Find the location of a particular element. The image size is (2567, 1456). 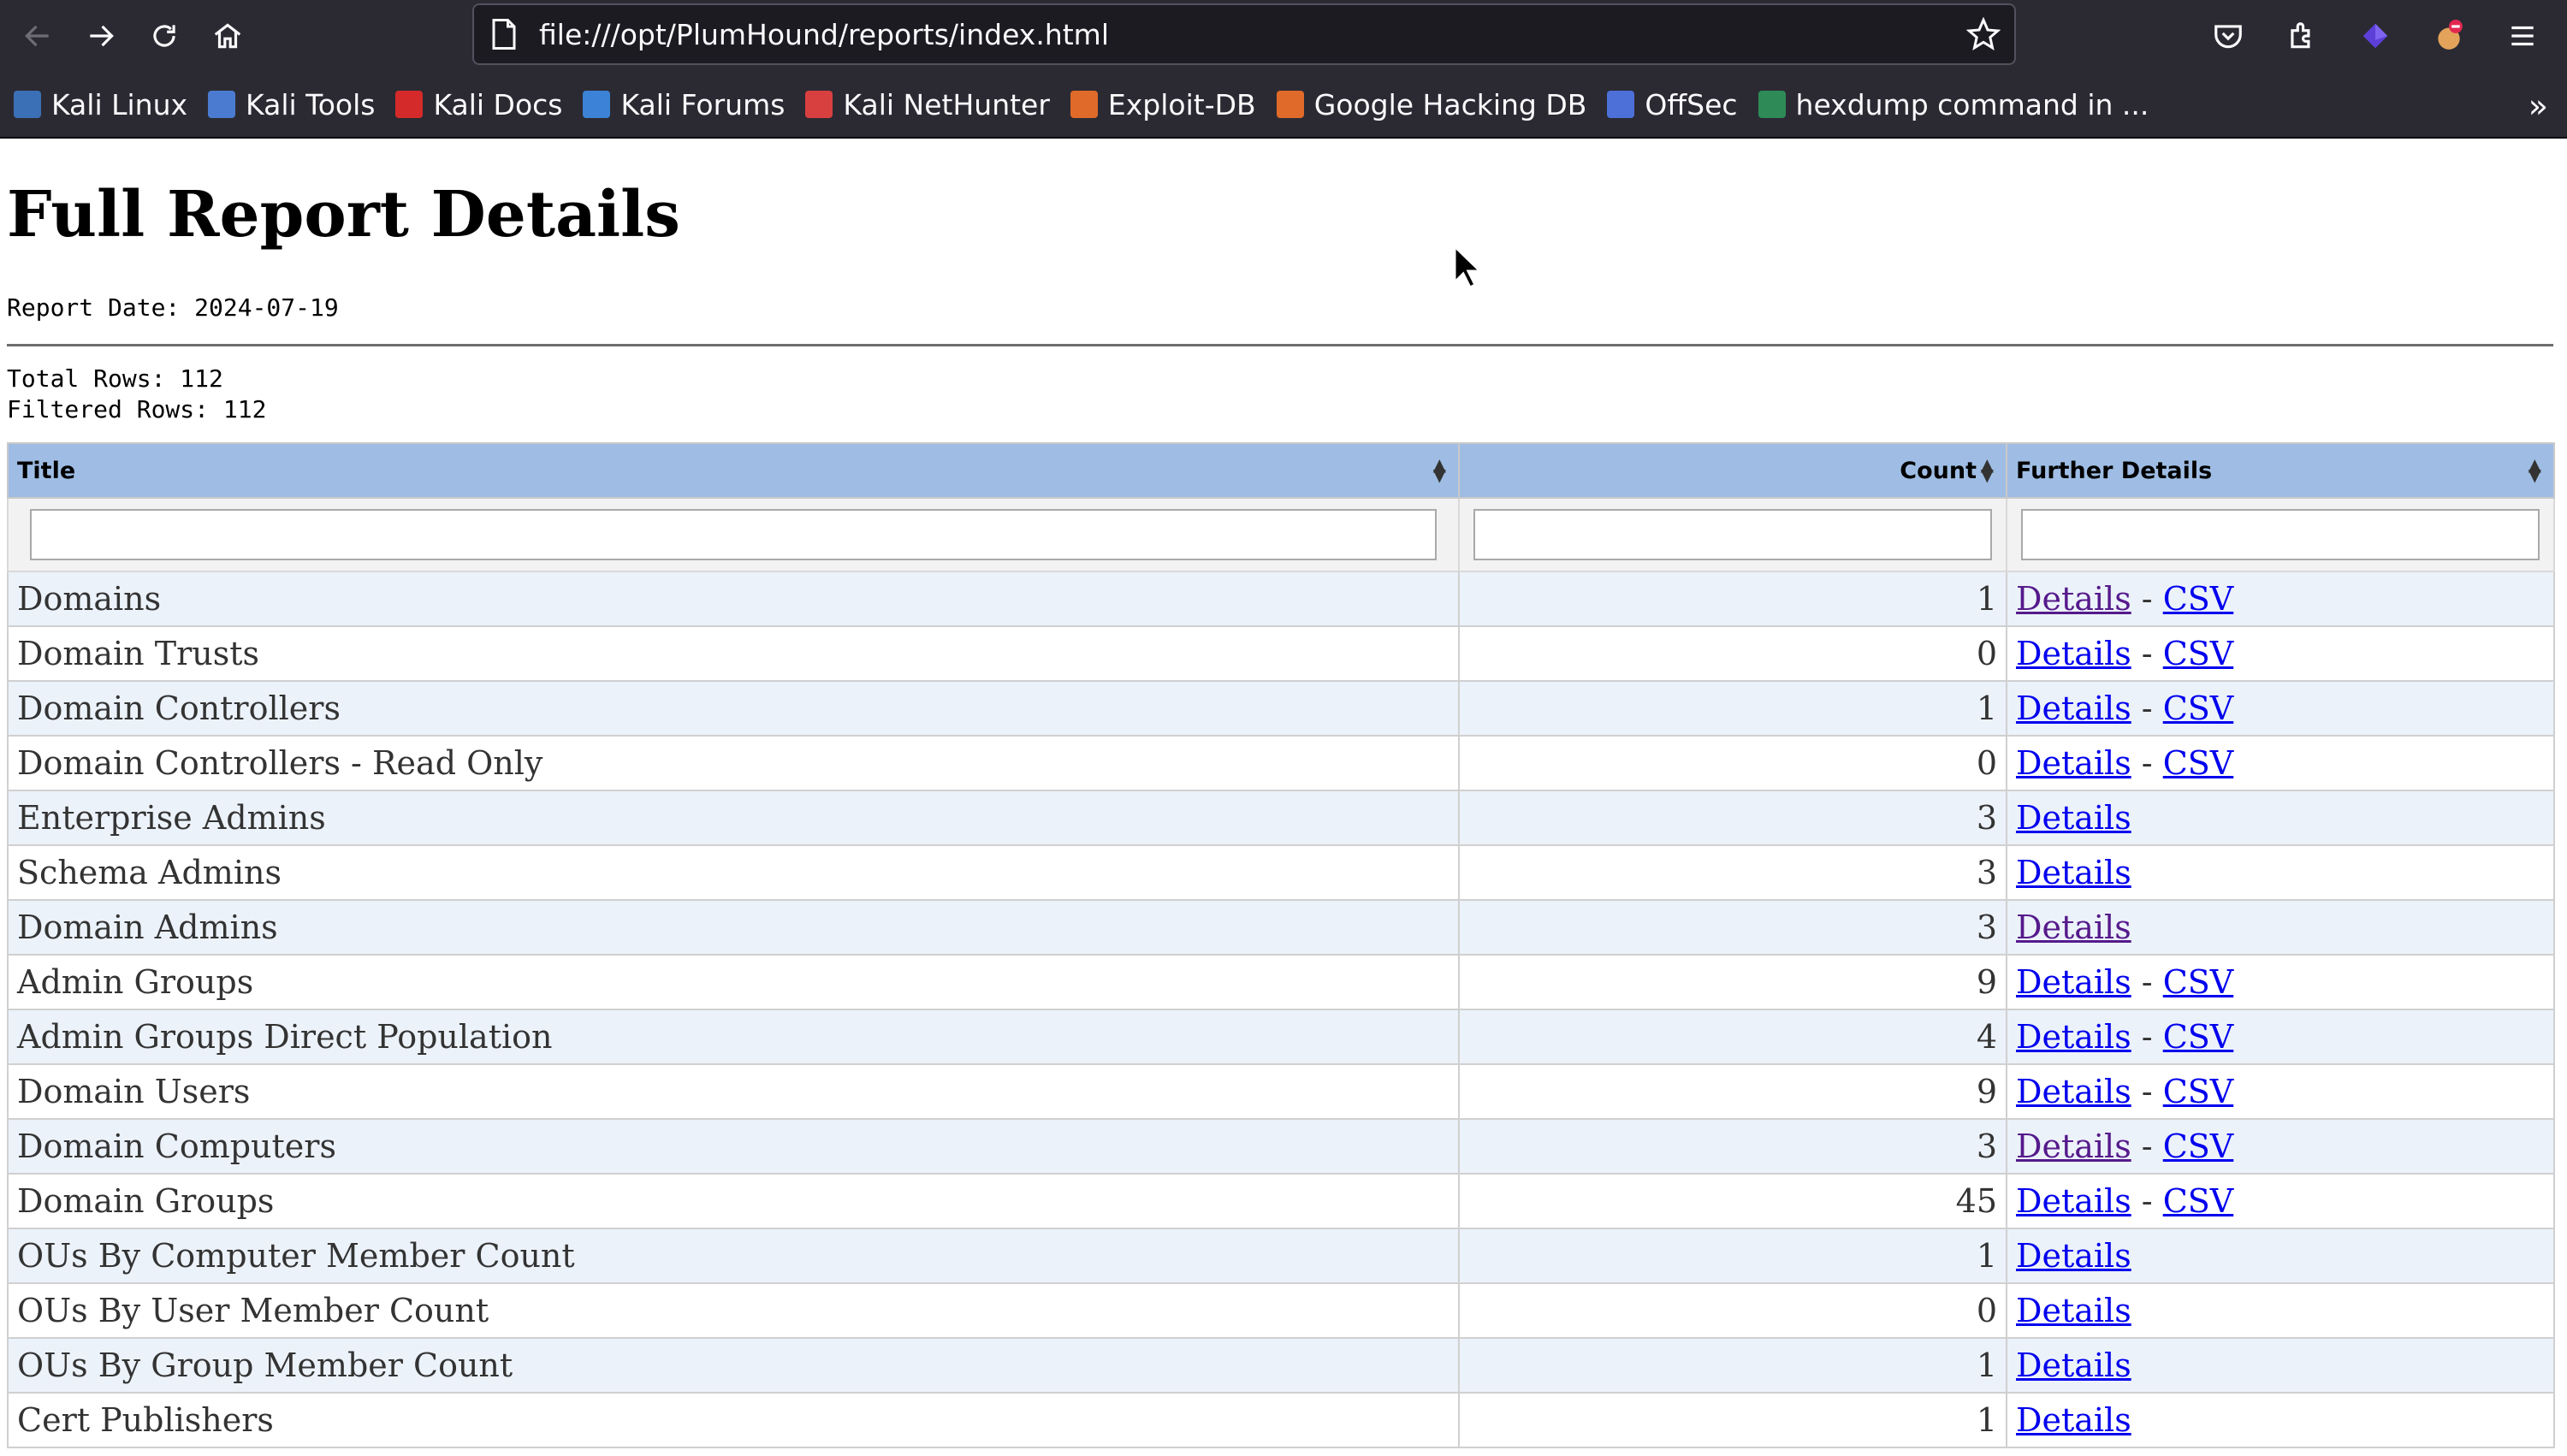

bookmark-label: Kali Forums is located at coordinates (703, 104).